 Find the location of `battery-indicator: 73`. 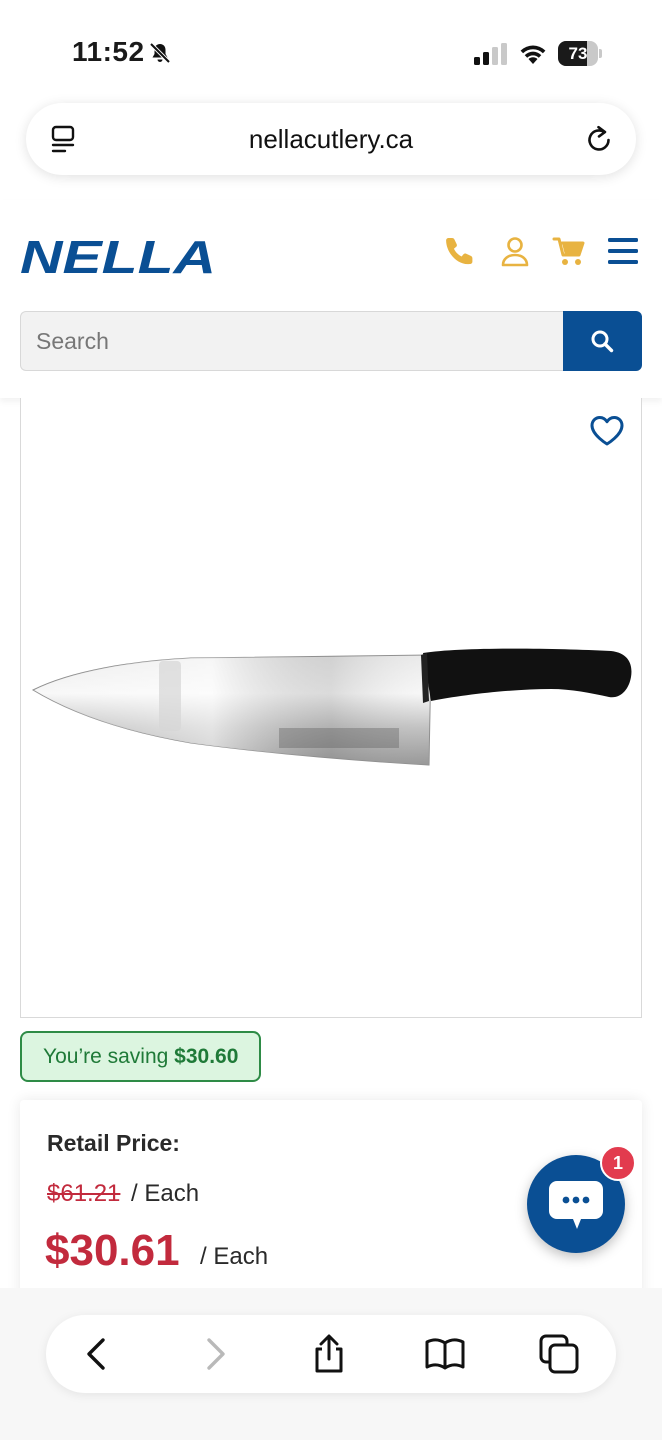

battery-indicator: 73 is located at coordinates (580, 53).